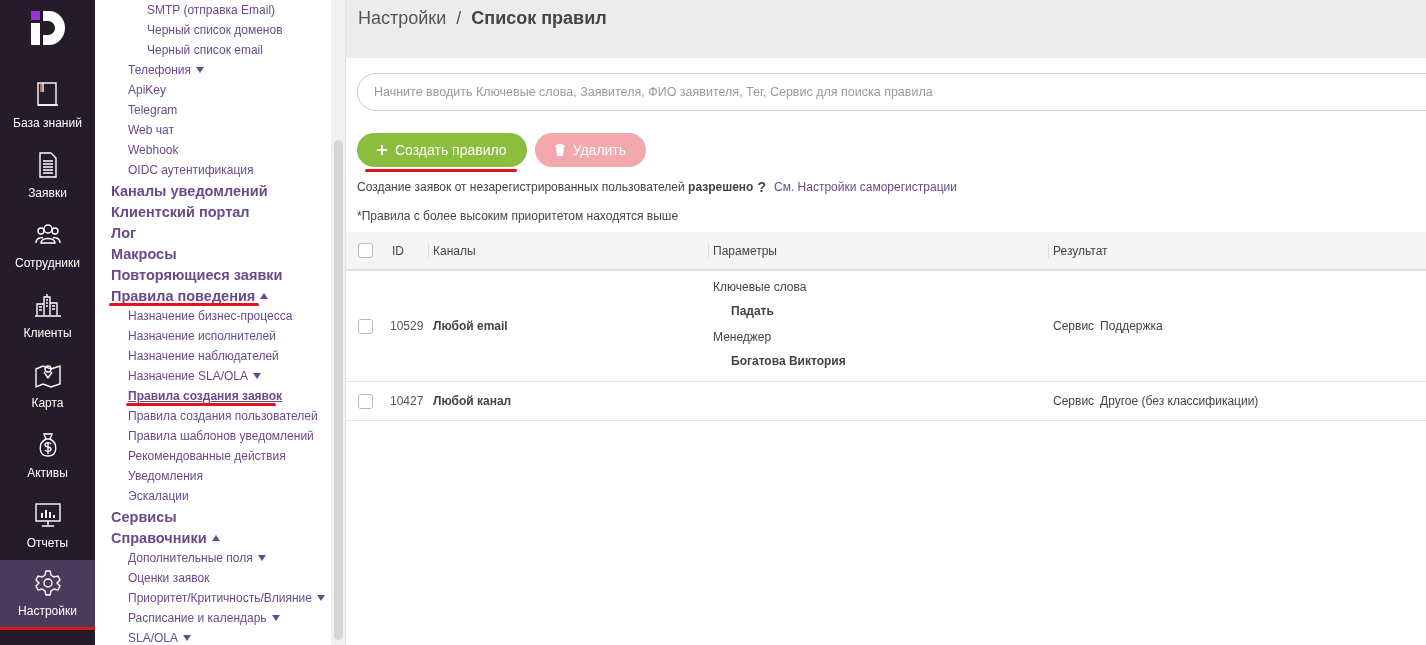 This screenshot has height=645, width=1426. Describe the element at coordinates (183, 295) in the screenshot. I see `sidebar-item: Правила поведения` at that location.